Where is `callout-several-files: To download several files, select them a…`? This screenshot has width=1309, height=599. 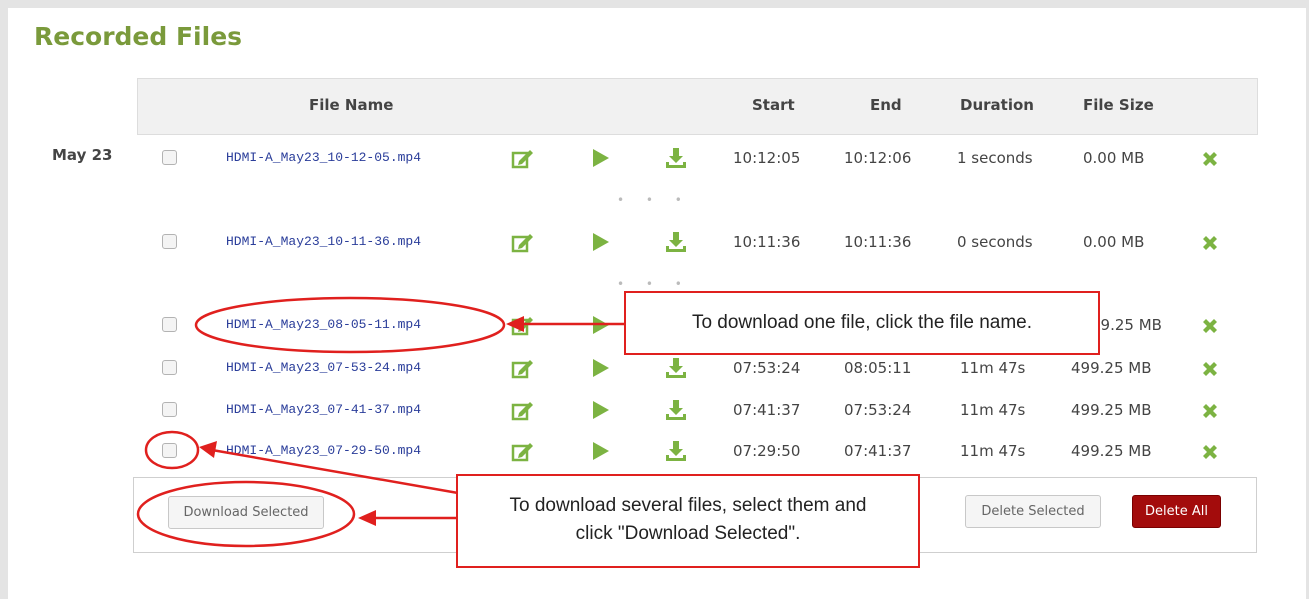 callout-several-files: To download several files, select them a… is located at coordinates (688, 521).